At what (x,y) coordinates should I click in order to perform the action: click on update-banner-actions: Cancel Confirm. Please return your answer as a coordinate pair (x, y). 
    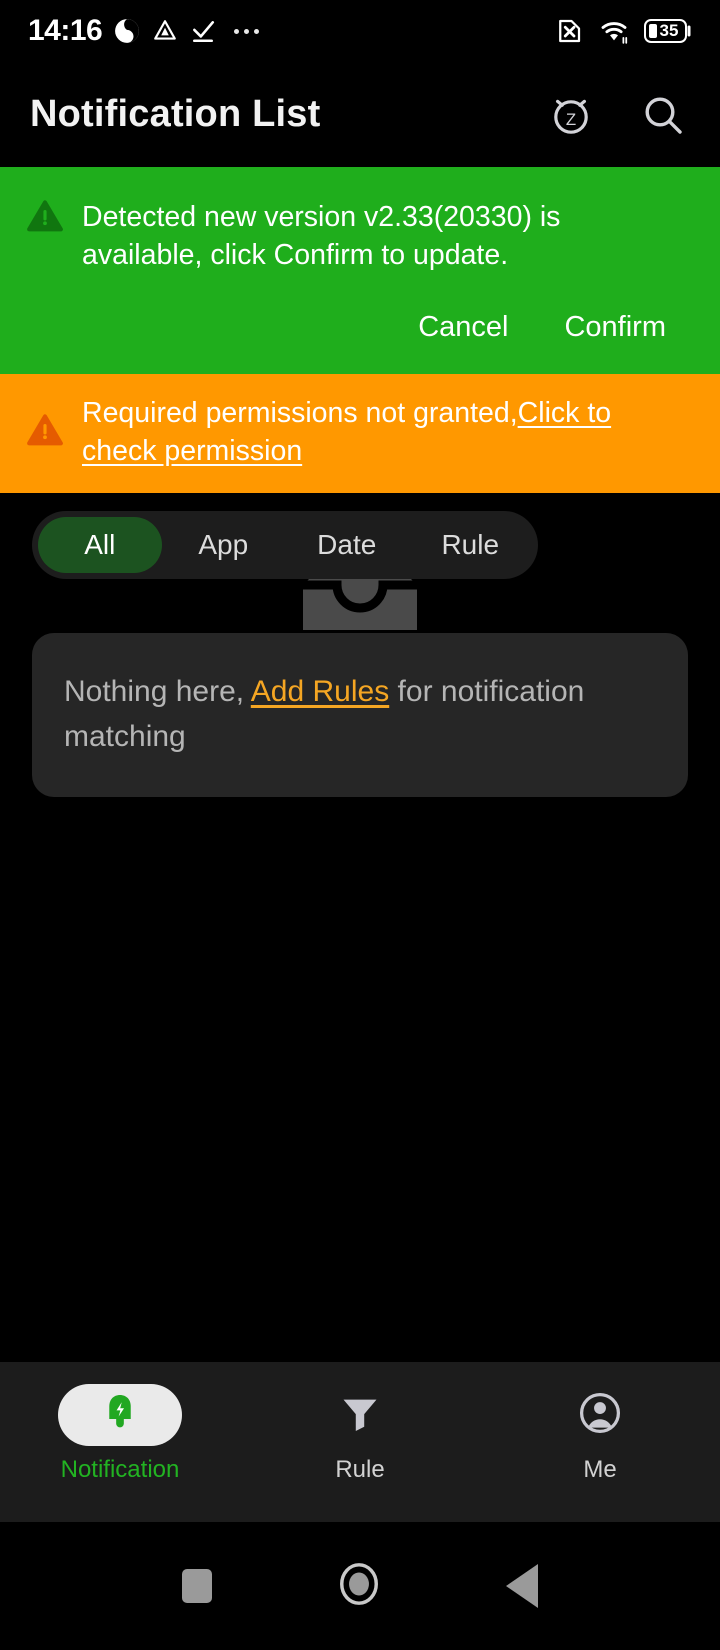
    Looking at the image, I should click on (360, 315).